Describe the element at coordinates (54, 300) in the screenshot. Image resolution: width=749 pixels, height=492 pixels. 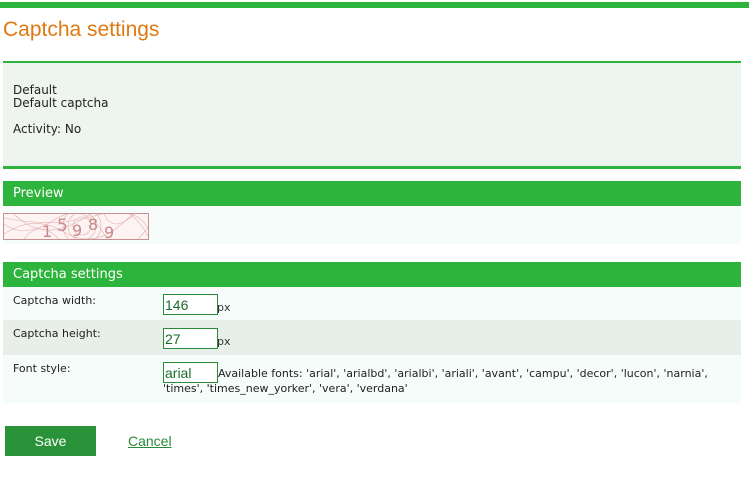
I see `width-label: Captcha width:` at that location.